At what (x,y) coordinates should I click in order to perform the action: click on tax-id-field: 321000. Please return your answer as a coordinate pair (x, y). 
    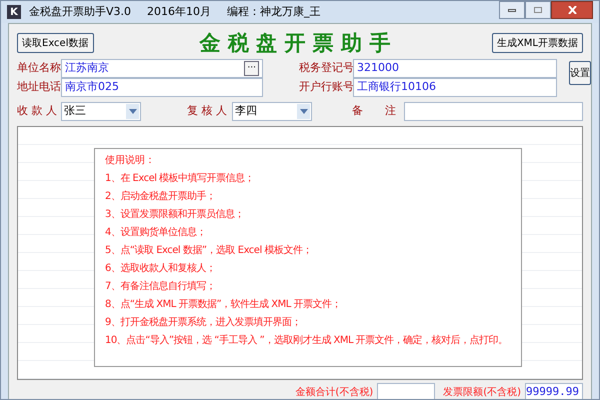
    Looking at the image, I should click on (455, 68).